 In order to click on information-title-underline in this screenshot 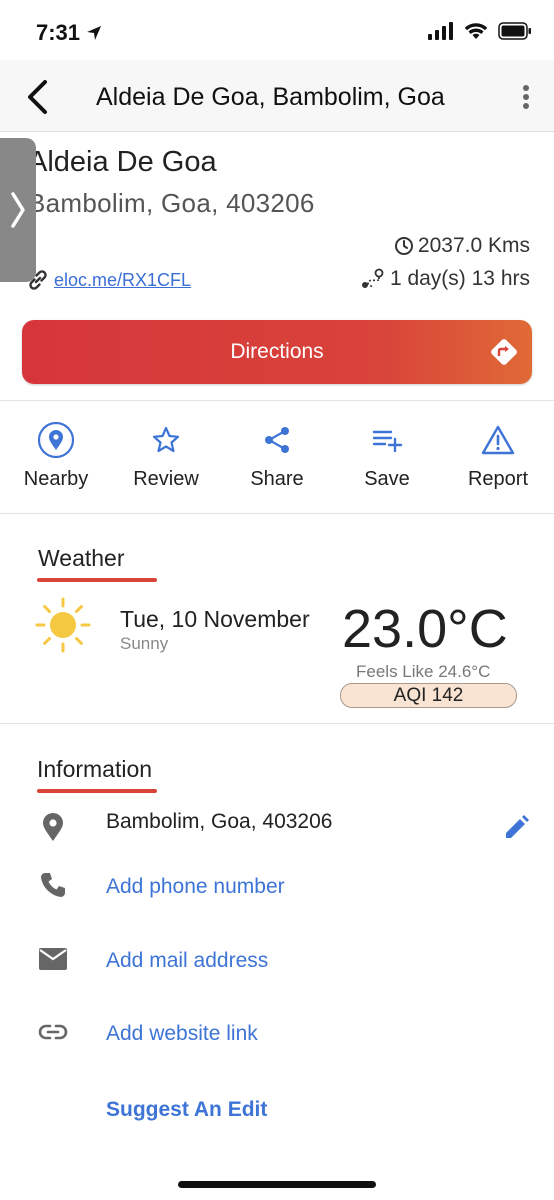, I will do `click(97, 791)`.